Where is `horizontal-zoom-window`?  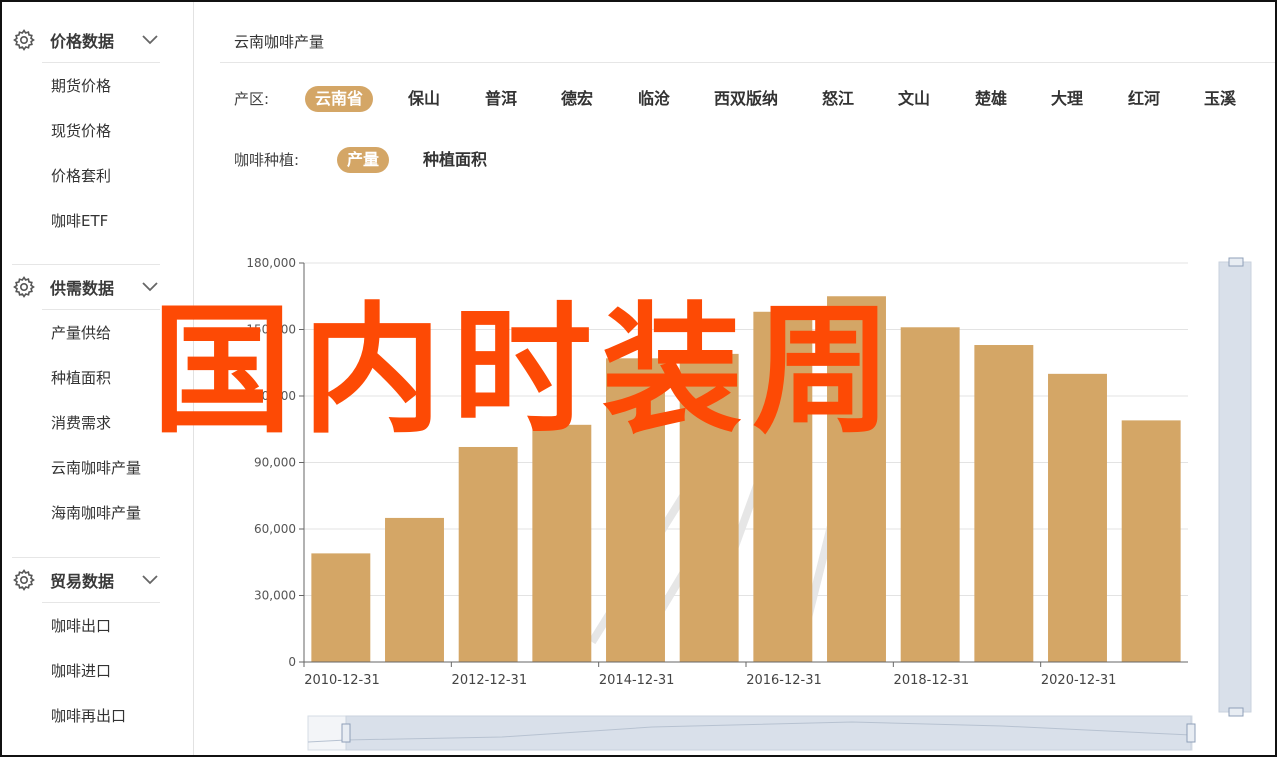 horizontal-zoom-window is located at coordinates (768, 733).